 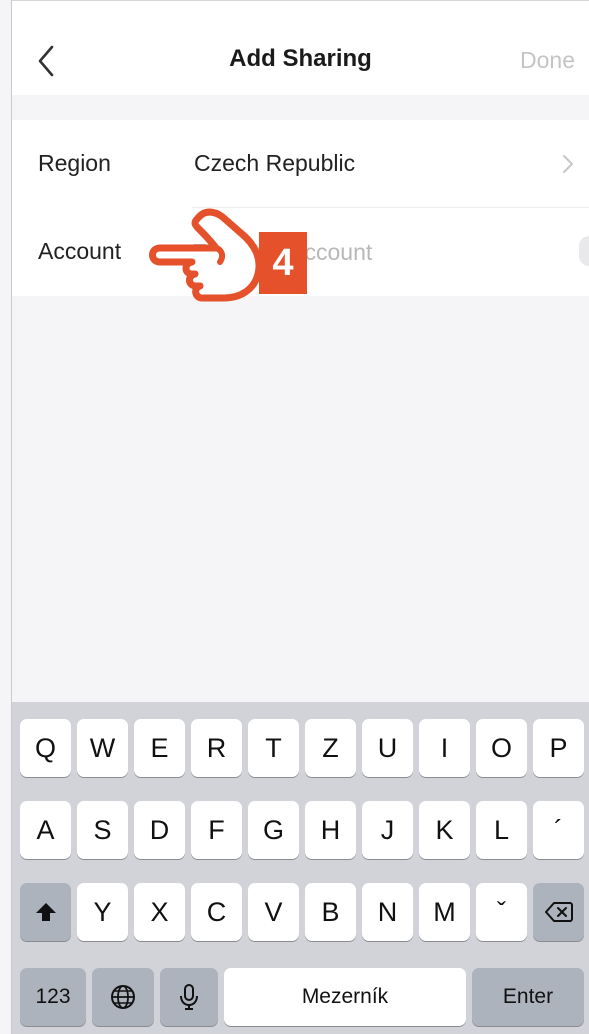 What do you see at coordinates (102, 830) in the screenshot?
I see `key-s: S` at bounding box center [102, 830].